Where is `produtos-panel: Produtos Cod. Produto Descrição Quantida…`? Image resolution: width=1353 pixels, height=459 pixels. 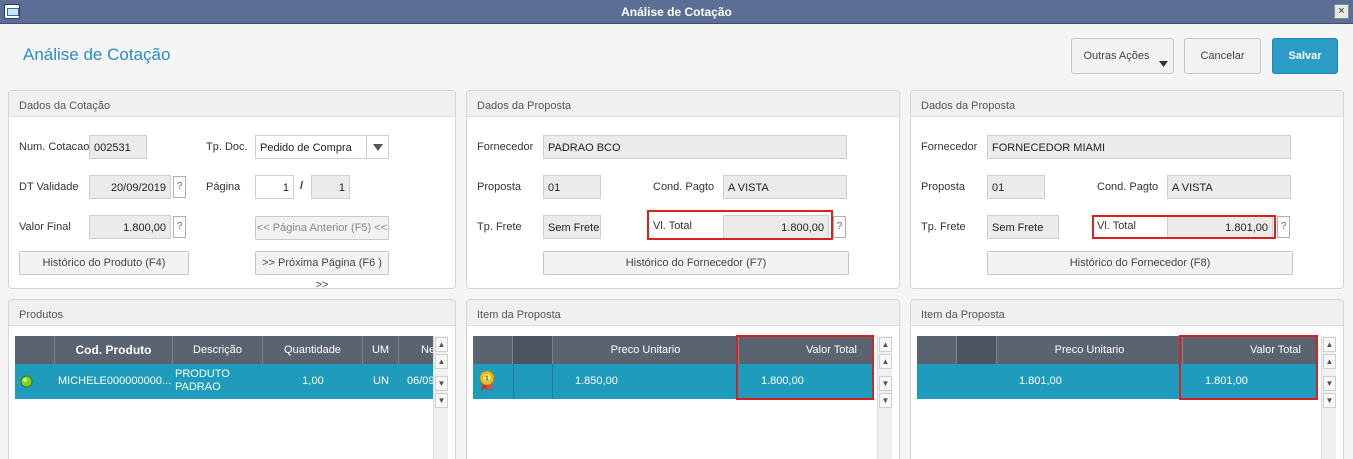 produtos-panel: Produtos Cod. Produto Descrição Quantida… is located at coordinates (232, 379).